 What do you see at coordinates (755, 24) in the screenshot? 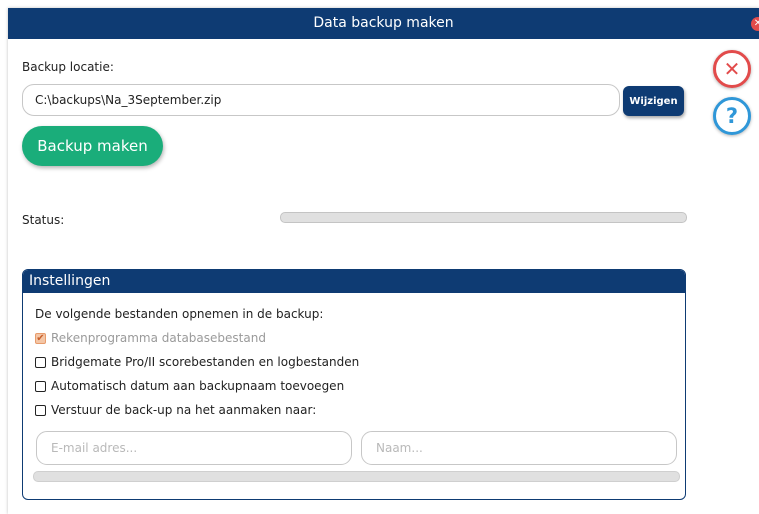
I see `titlebar-close-icon: ✕` at bounding box center [755, 24].